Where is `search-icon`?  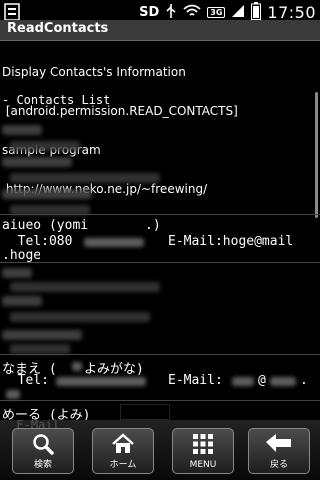
search-icon is located at coordinates (43, 444).